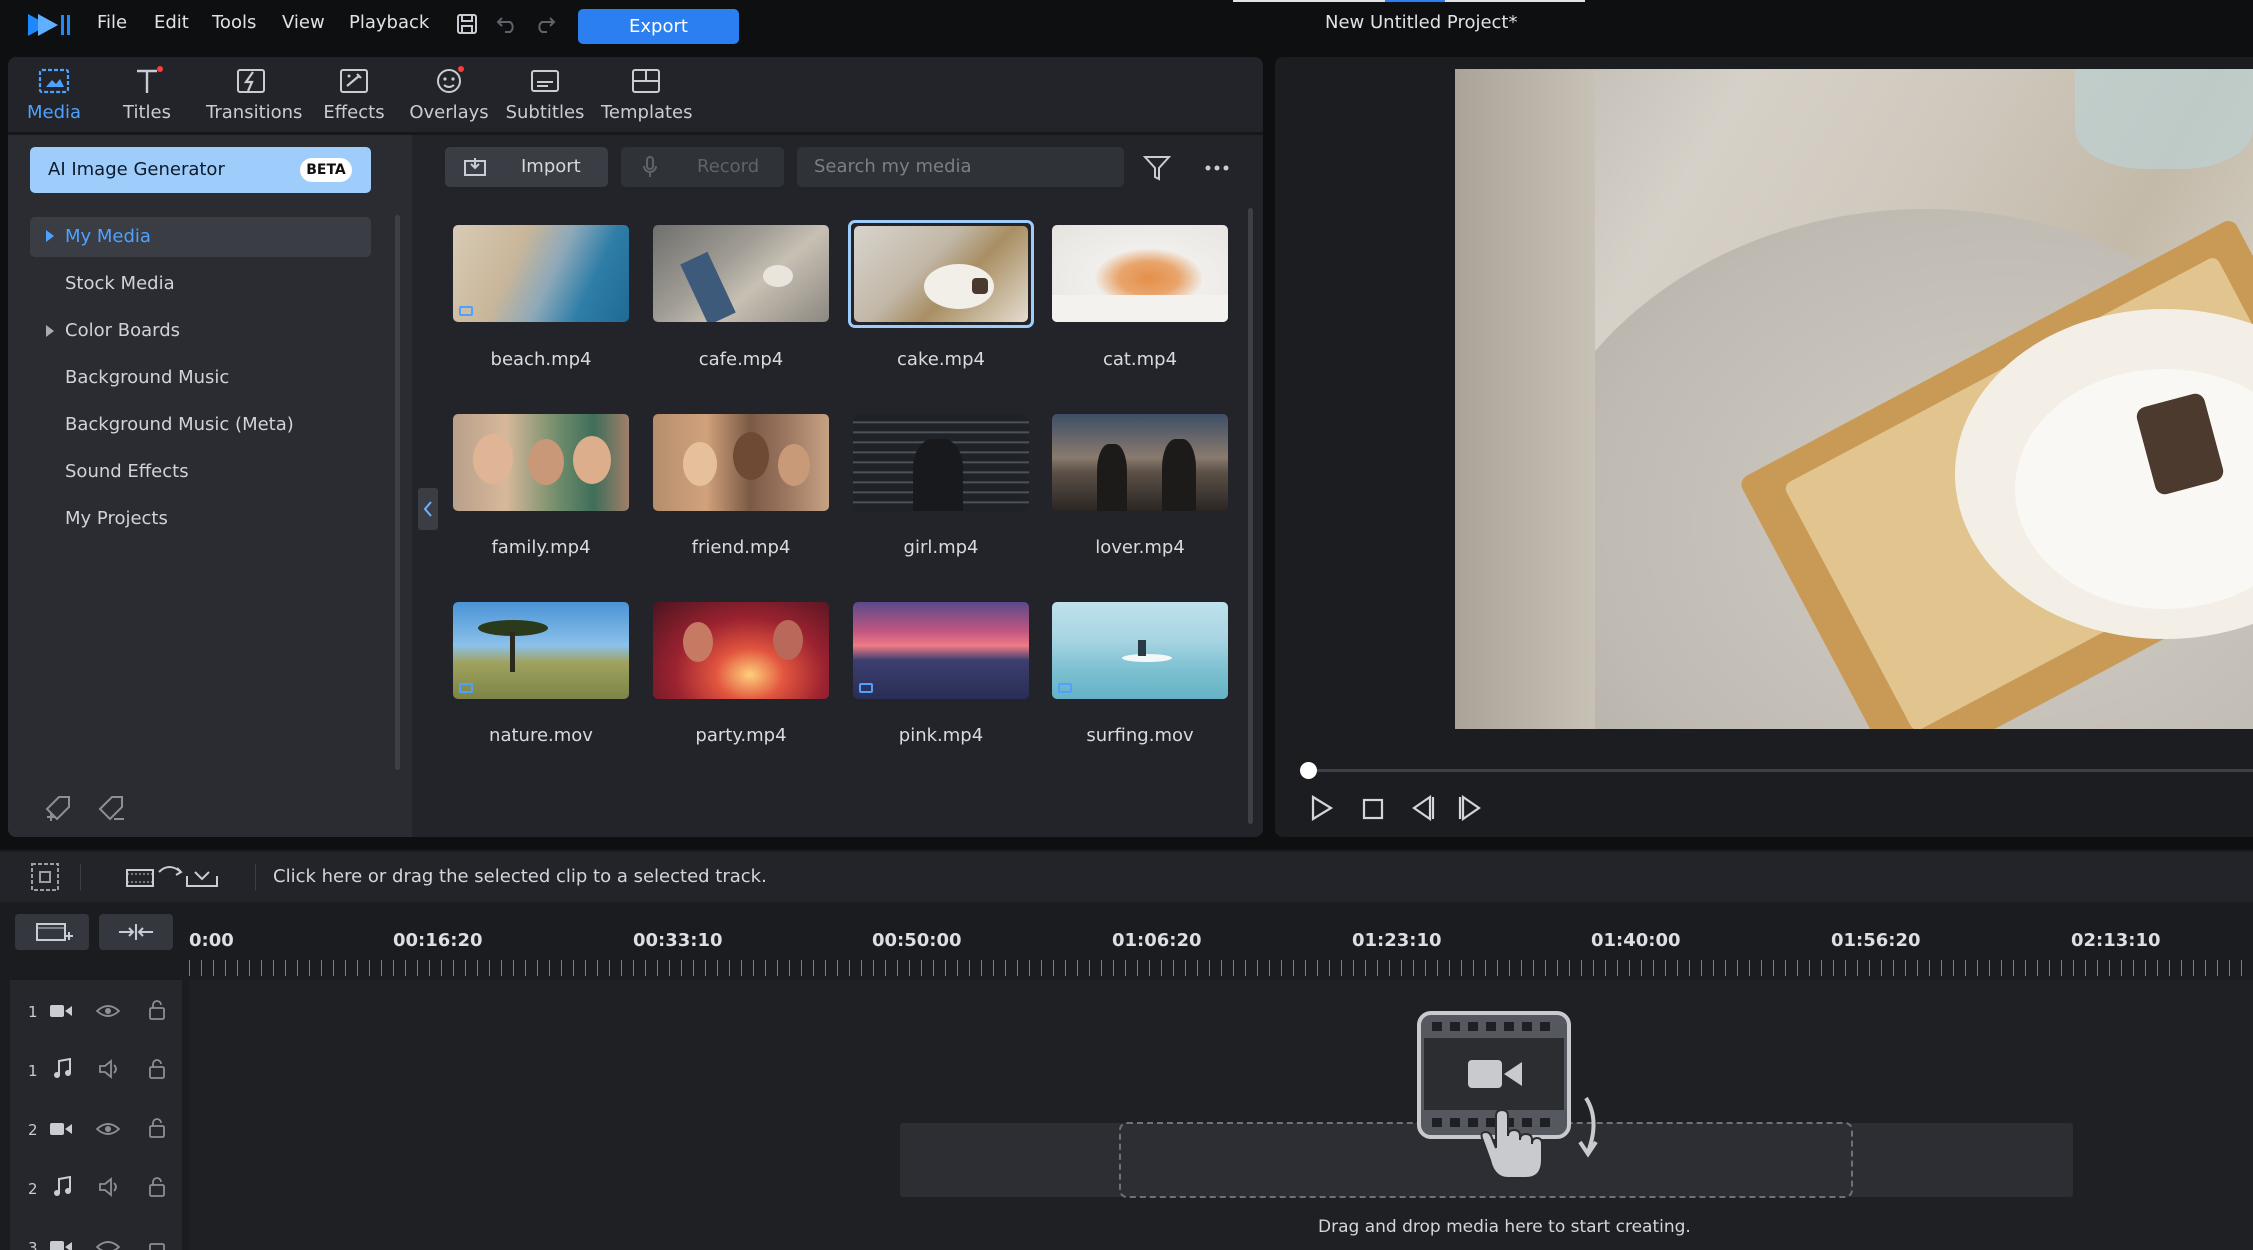 The width and height of the screenshot is (2253, 1250). What do you see at coordinates (1140, 650) in the screenshot?
I see `media-thumbnail-surfing` at bounding box center [1140, 650].